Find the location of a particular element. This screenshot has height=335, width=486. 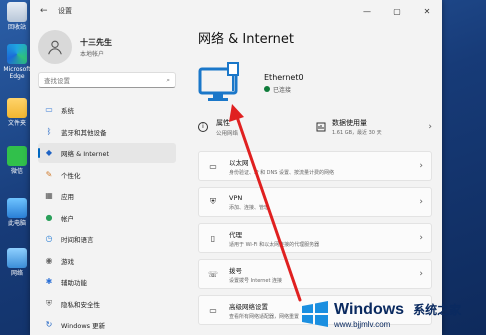

desktop-icon-edge: Microsoft Edge is located at coordinates (17, 62).